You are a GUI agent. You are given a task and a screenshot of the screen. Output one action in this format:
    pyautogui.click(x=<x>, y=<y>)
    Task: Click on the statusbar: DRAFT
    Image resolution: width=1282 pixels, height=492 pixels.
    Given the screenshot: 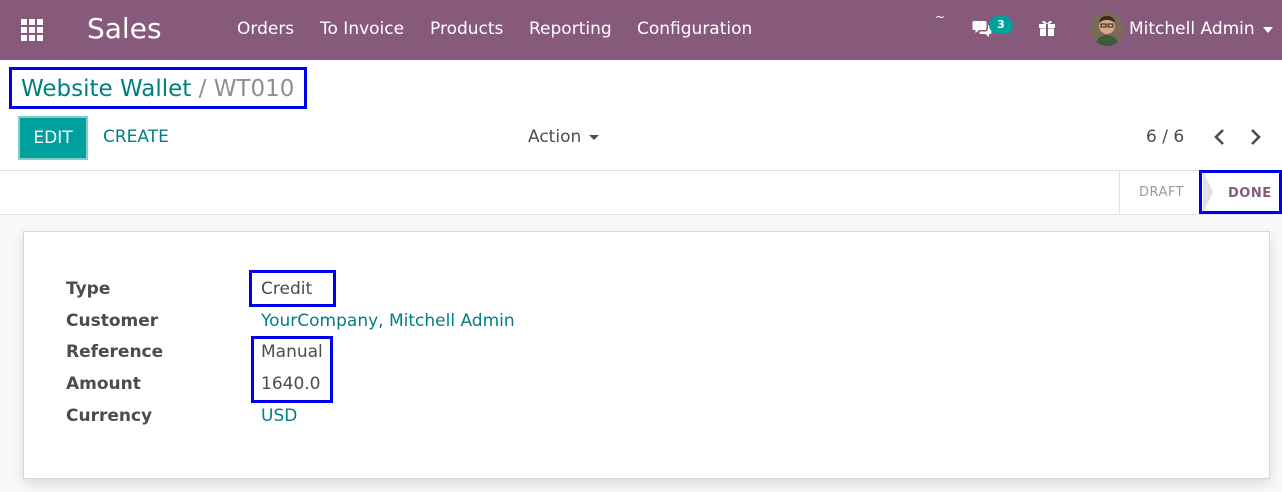 What is the action you would take?
    pyautogui.click(x=641, y=192)
    